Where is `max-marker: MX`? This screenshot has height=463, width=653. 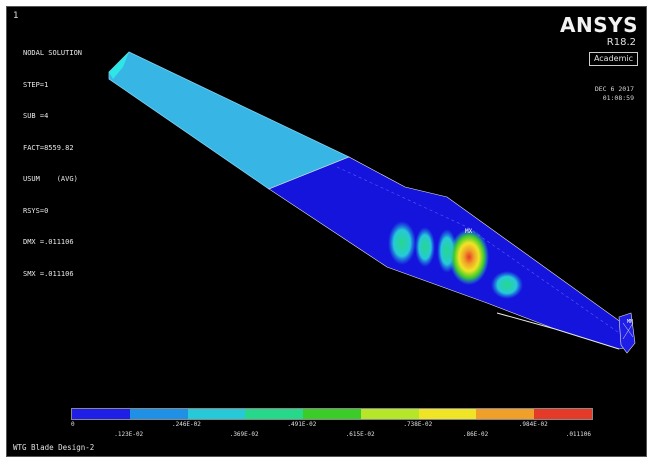 max-marker: MX is located at coordinates (469, 231).